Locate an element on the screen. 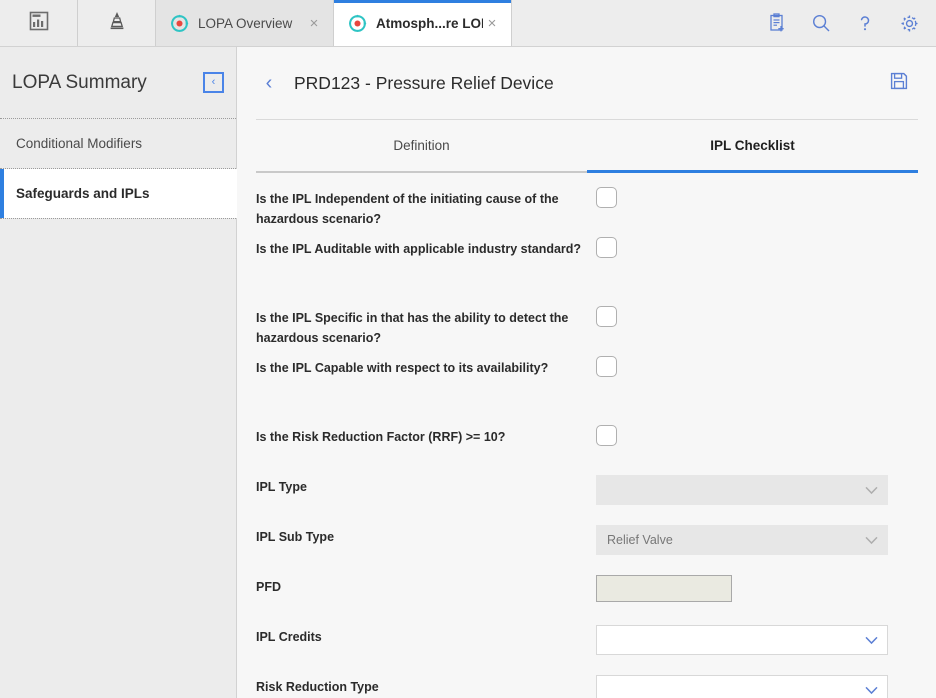  dashboard-icon is located at coordinates (39, 23).